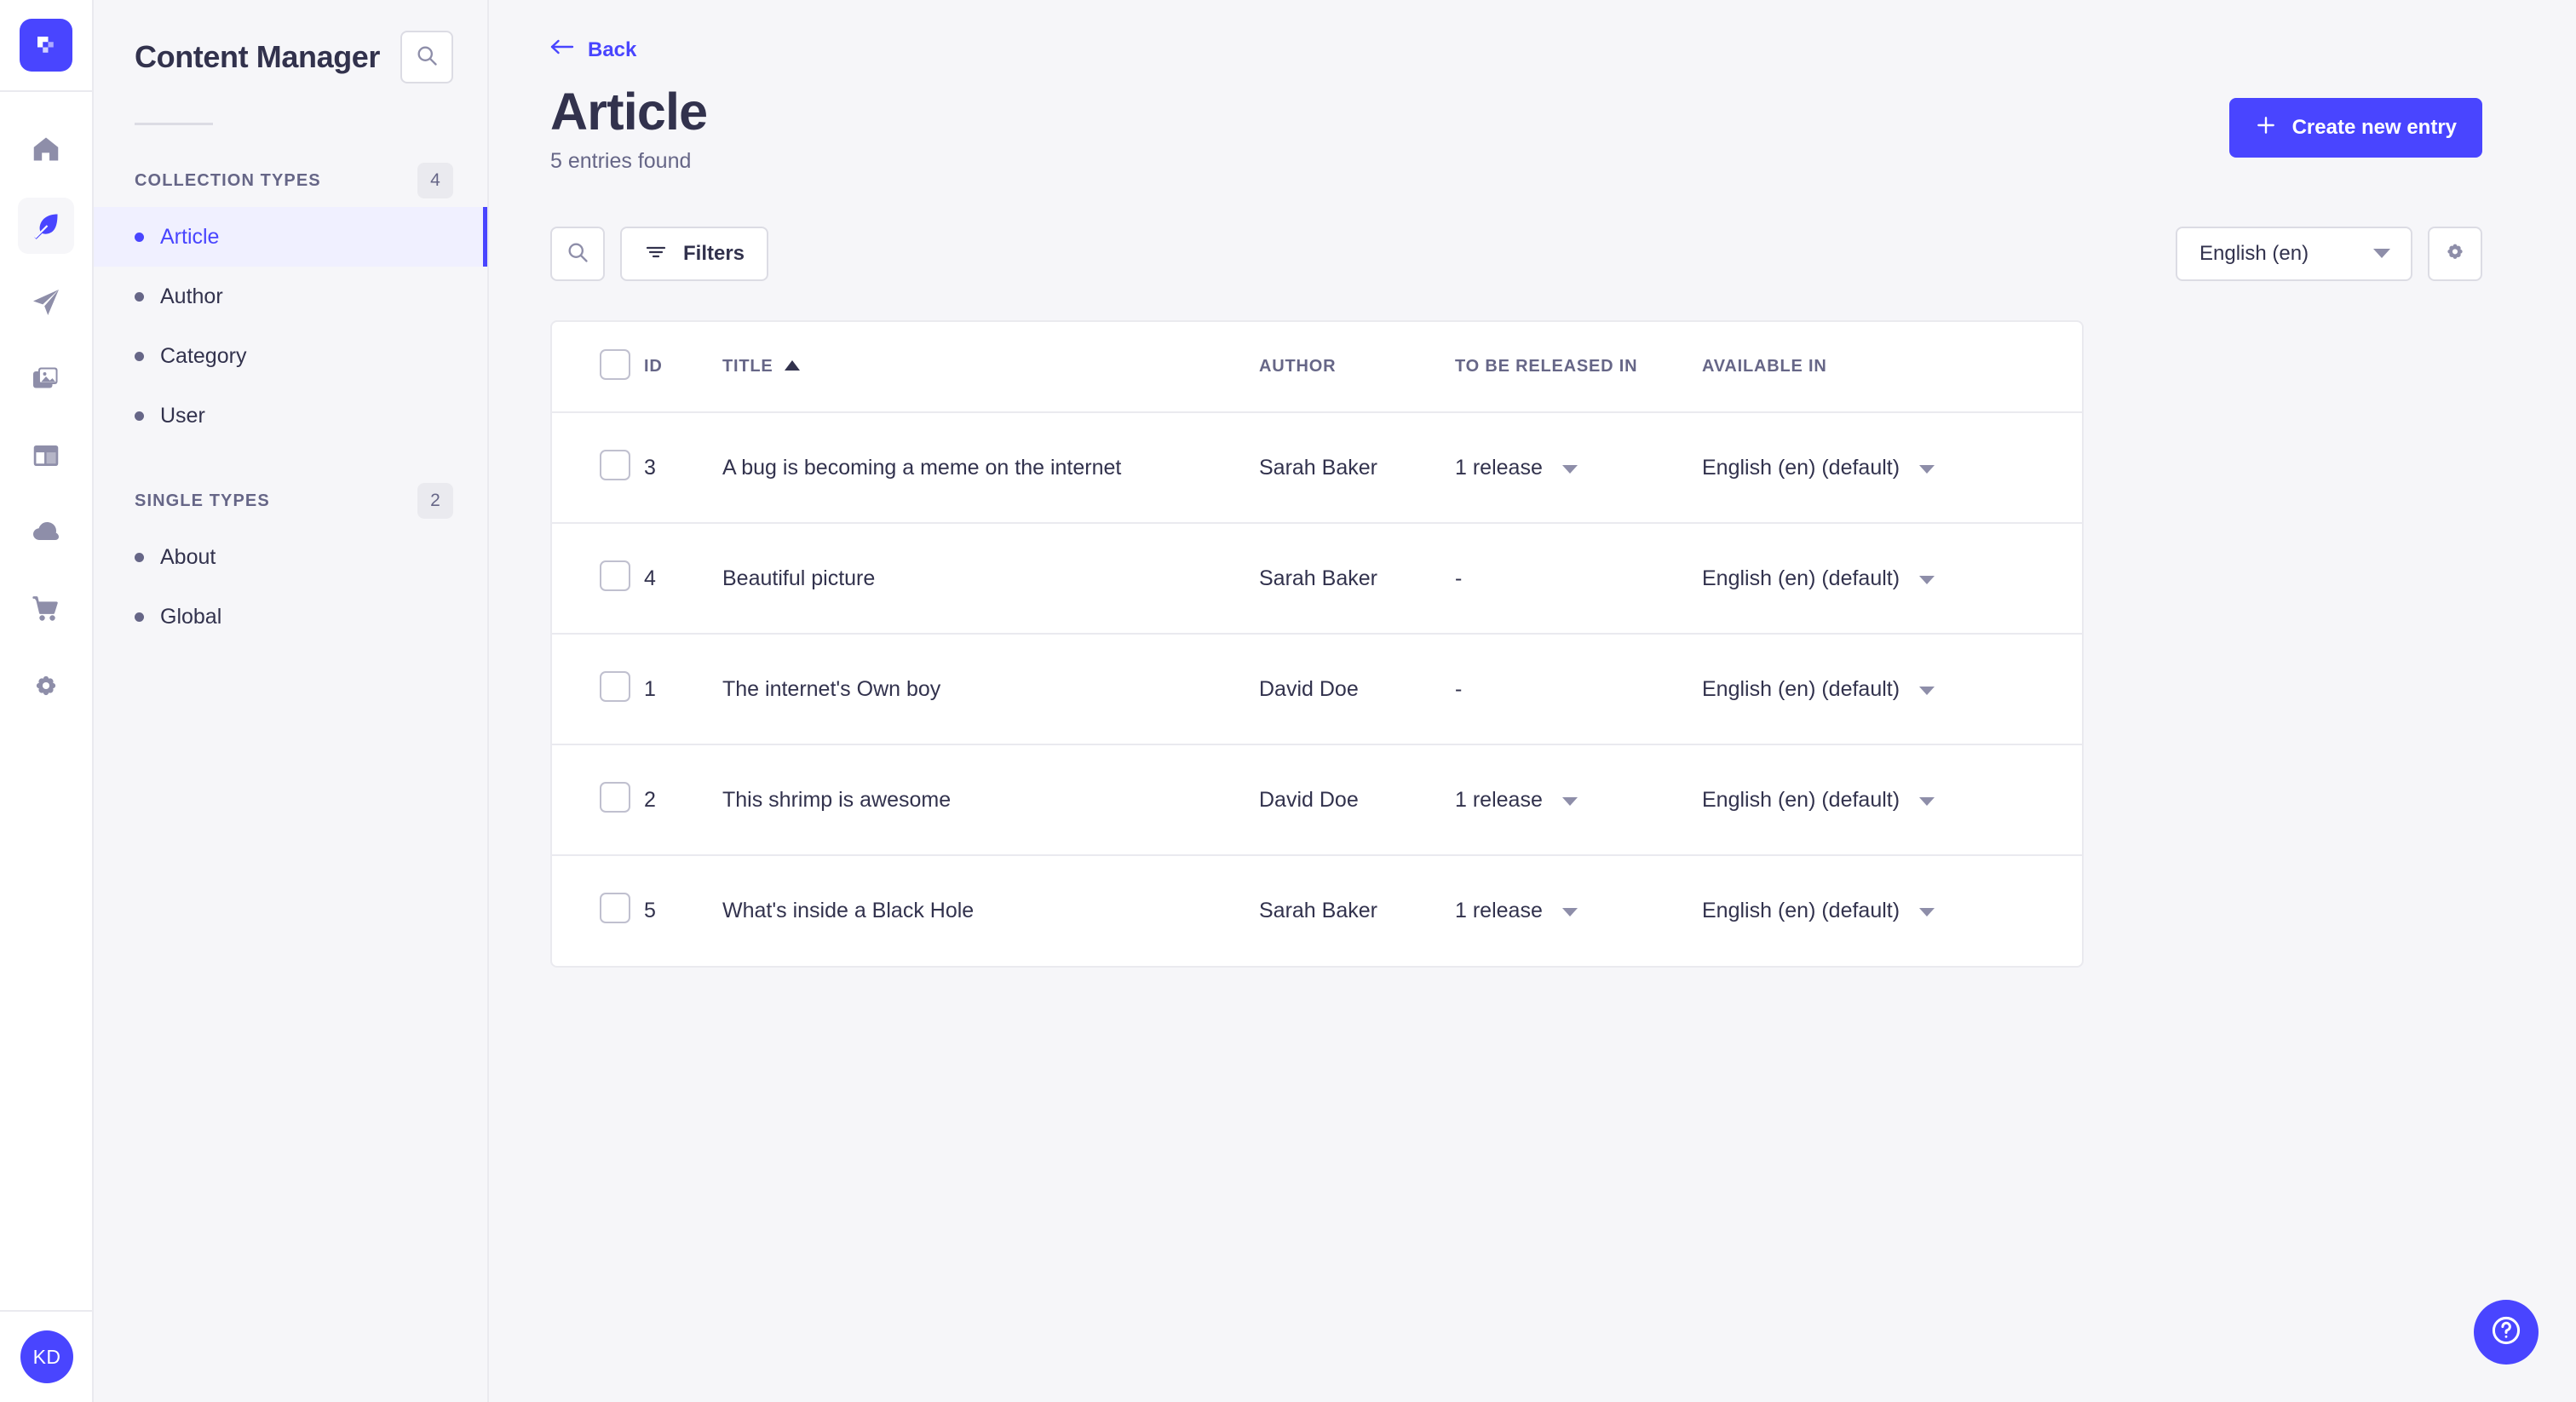 This screenshot has height=1402, width=2576. I want to click on collection-types-list: Article Author Category User, so click(290, 326).